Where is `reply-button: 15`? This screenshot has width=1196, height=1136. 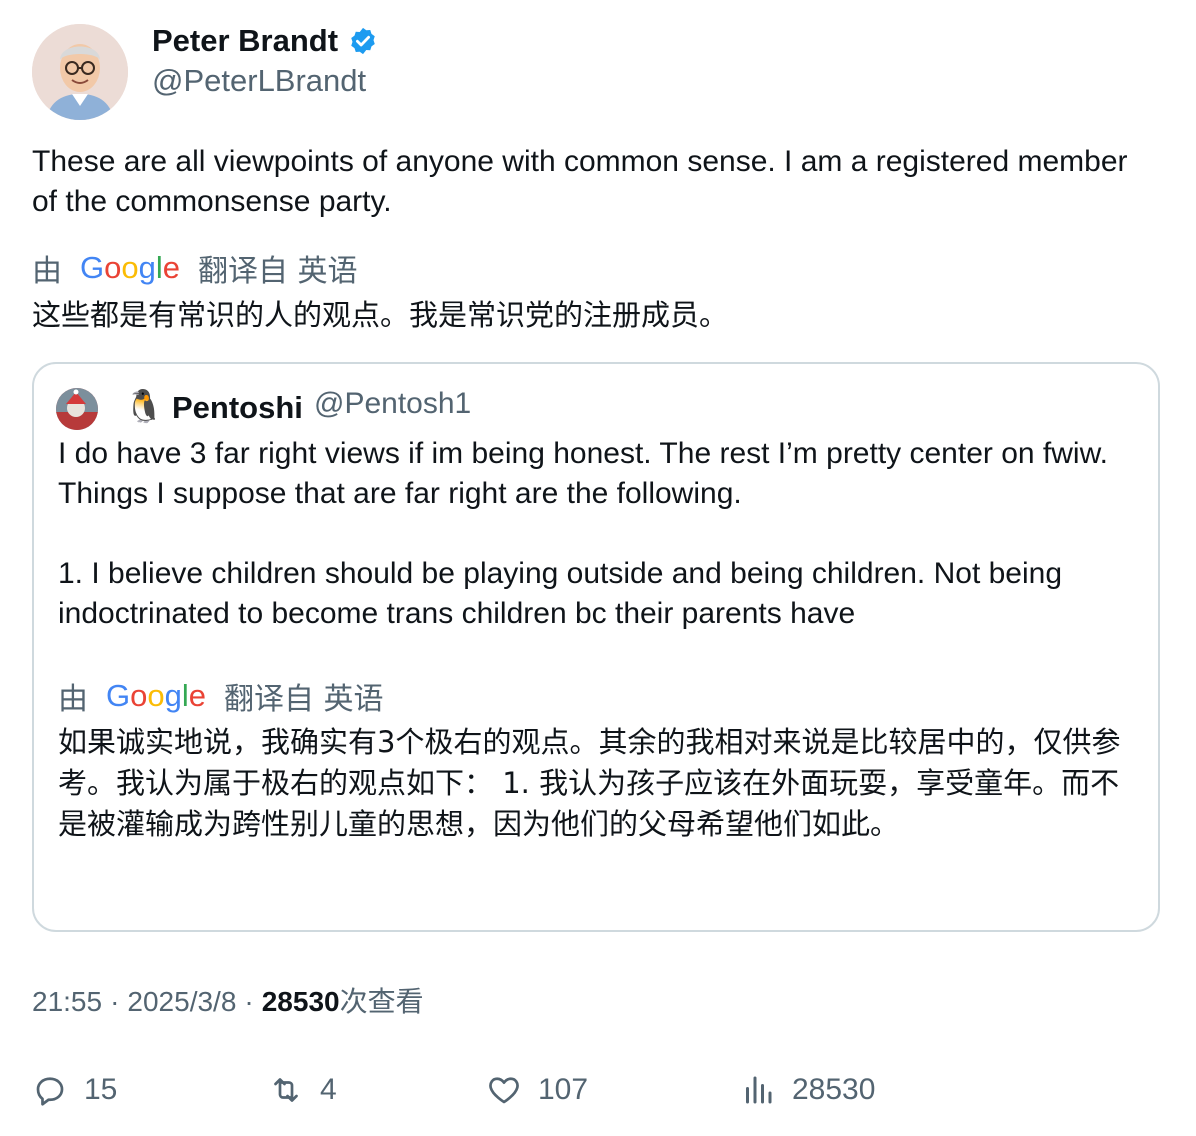
reply-button: 15 is located at coordinates (74, 1090).